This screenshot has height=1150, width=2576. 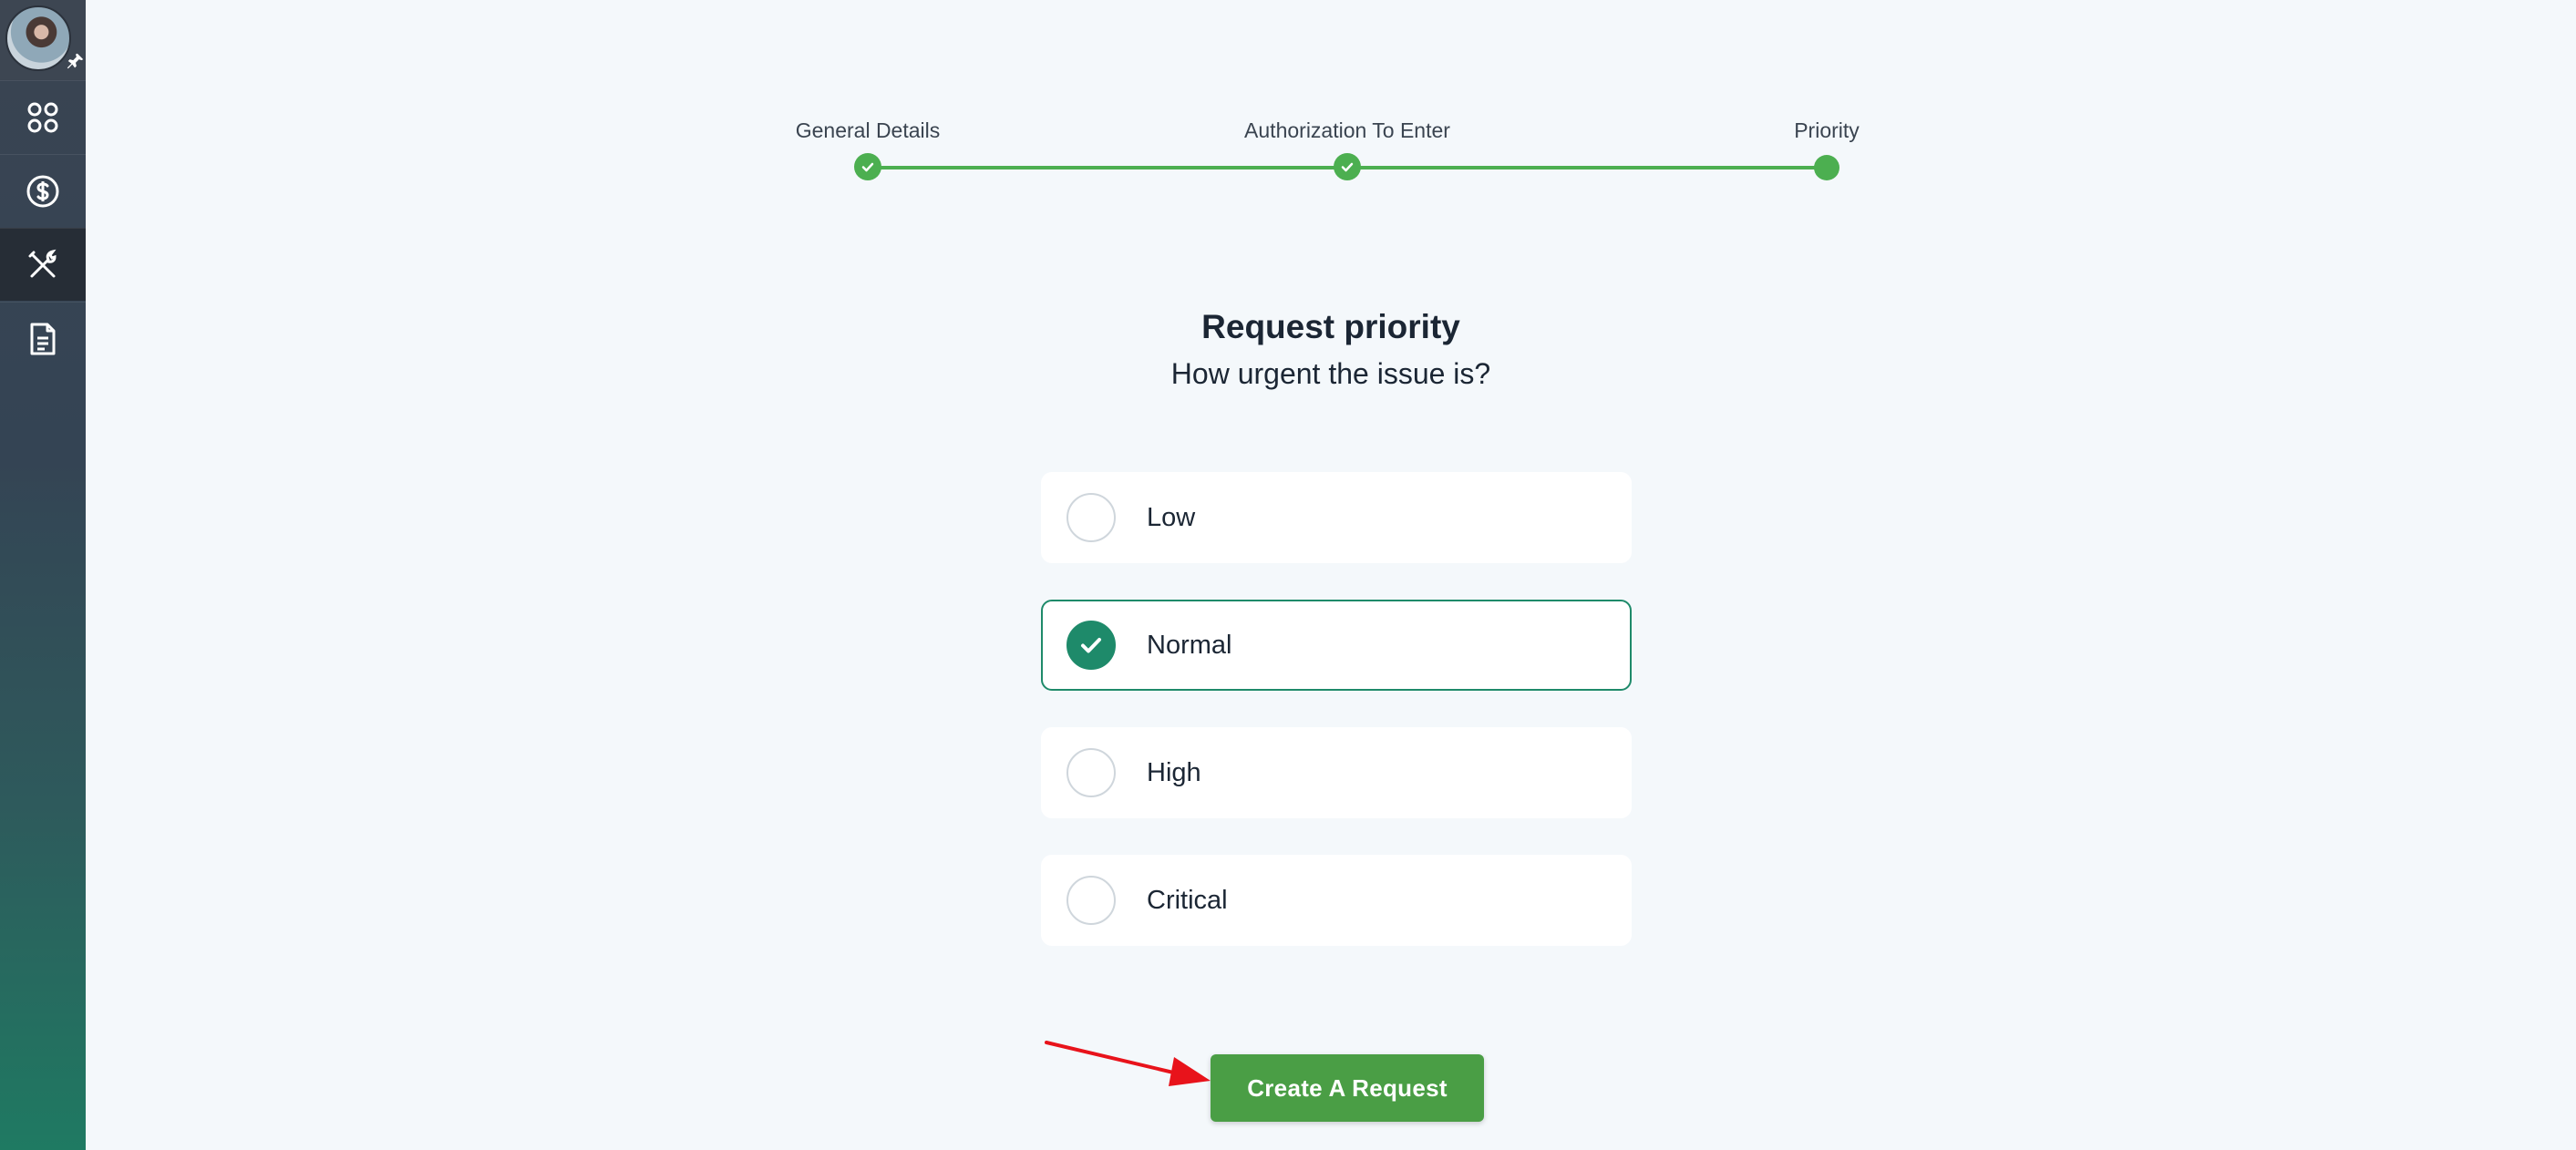 What do you see at coordinates (1827, 130) in the screenshot?
I see `step-label-priority: Priority` at bounding box center [1827, 130].